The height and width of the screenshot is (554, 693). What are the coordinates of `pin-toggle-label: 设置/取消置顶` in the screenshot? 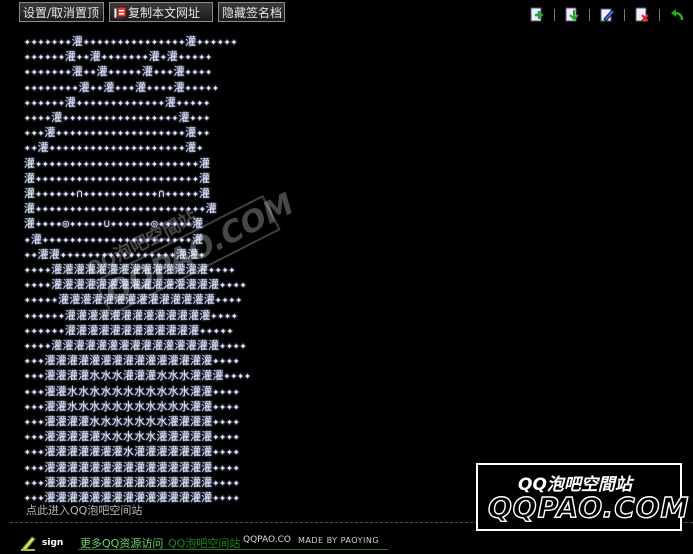 It's located at (61, 13).